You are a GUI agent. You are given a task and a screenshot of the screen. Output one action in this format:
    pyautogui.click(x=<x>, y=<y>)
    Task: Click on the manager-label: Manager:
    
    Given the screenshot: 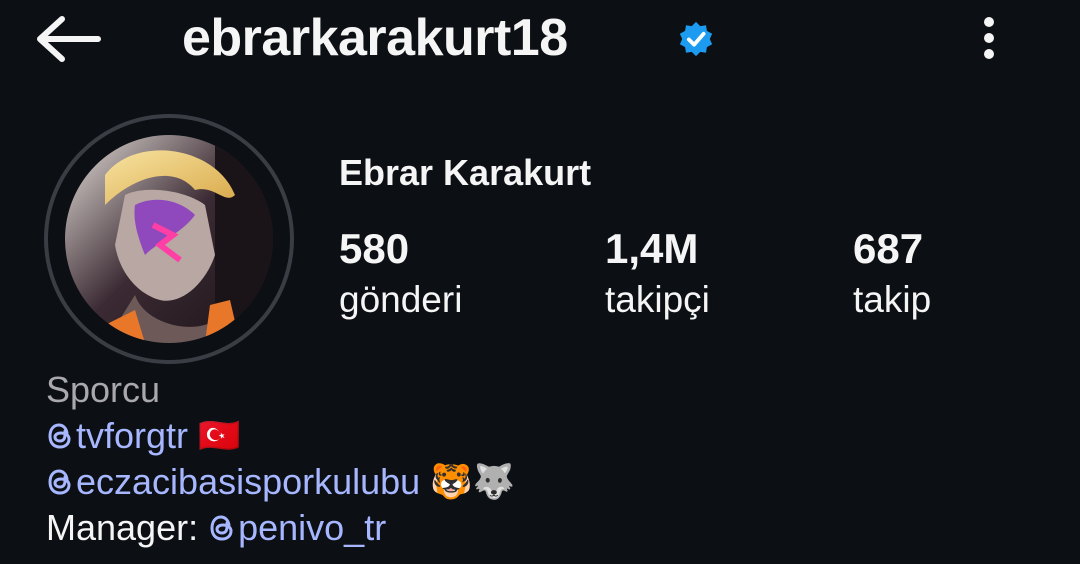 What is the action you would take?
    pyautogui.click(x=122, y=527)
    